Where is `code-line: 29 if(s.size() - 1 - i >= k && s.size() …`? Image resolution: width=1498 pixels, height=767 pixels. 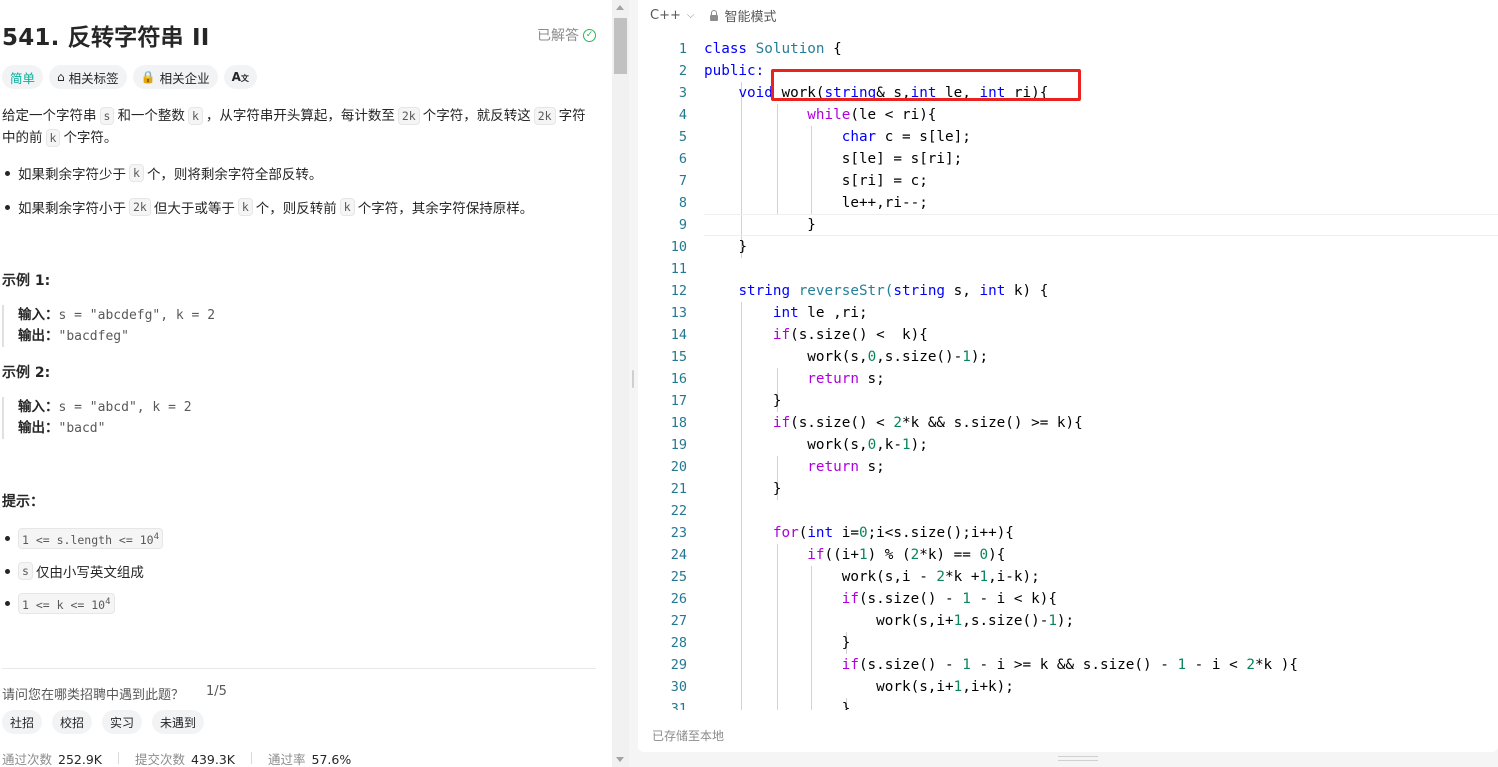
code-line: 29 if(s.size() - 1 - i >= k && s.size() … is located at coordinates (984, 665).